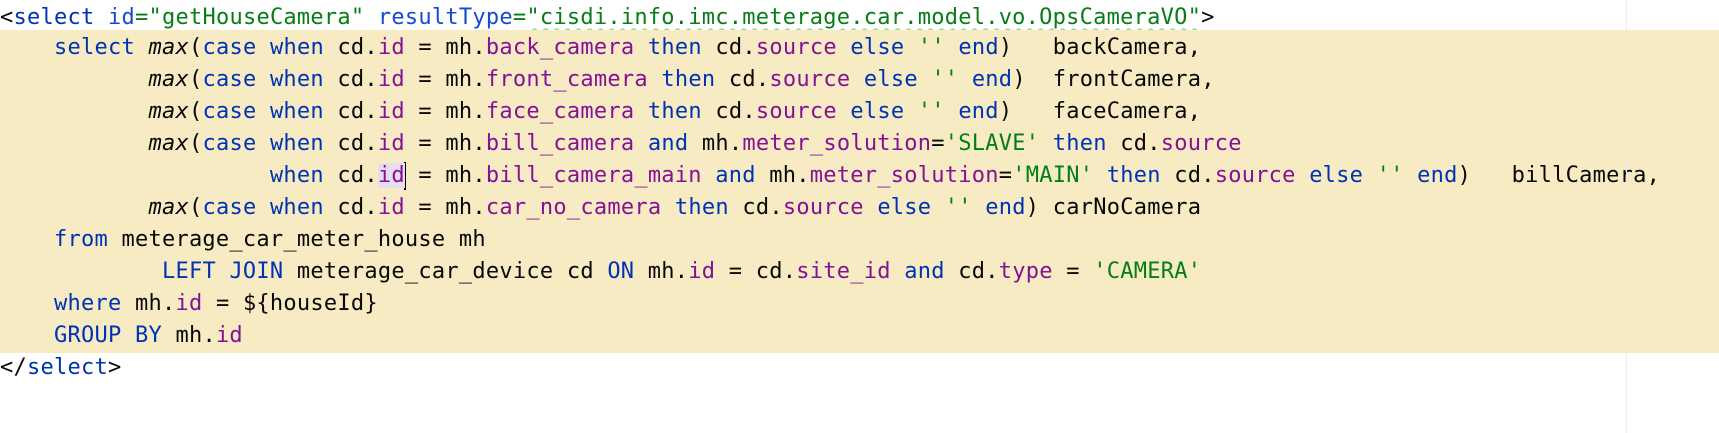 This screenshot has width=1719, height=433. Describe the element at coordinates (1053, 175) in the screenshot. I see `string-literal: 'MAIN'` at that location.